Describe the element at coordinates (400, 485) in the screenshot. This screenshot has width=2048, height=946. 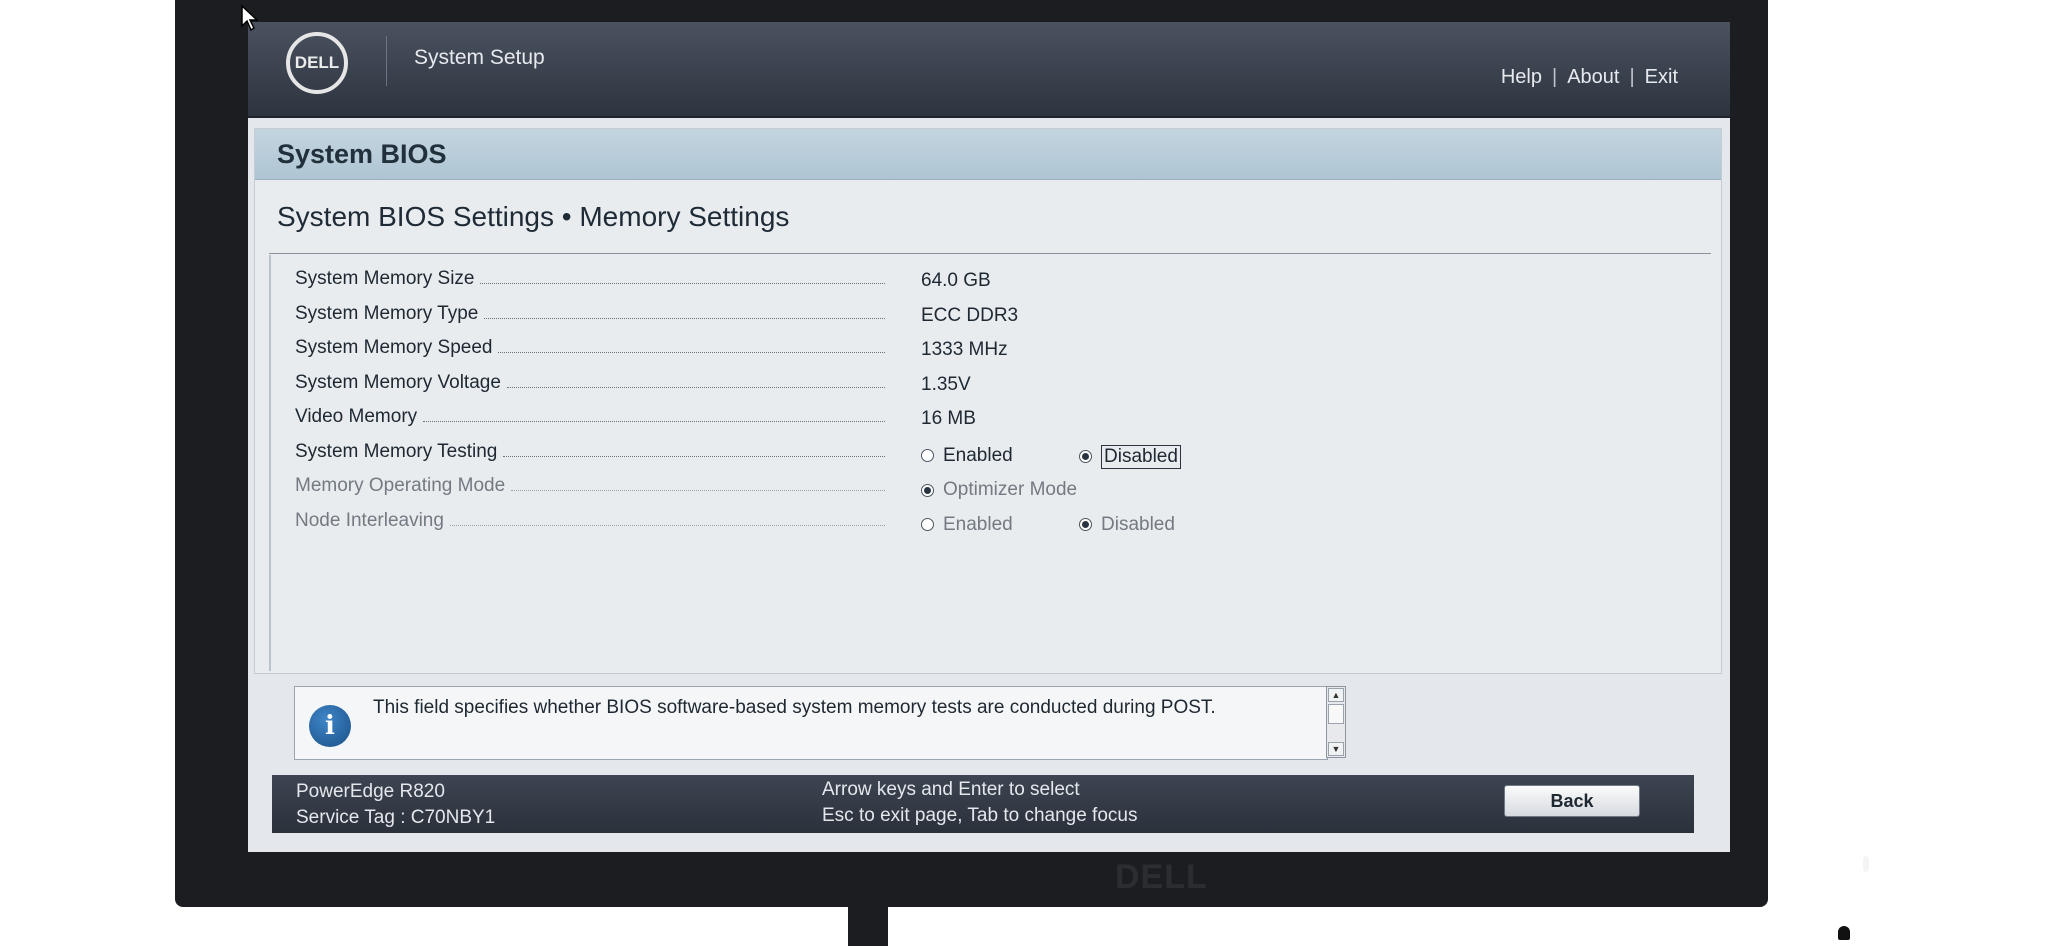
I see `setting-label: Memory Operating Mode` at that location.